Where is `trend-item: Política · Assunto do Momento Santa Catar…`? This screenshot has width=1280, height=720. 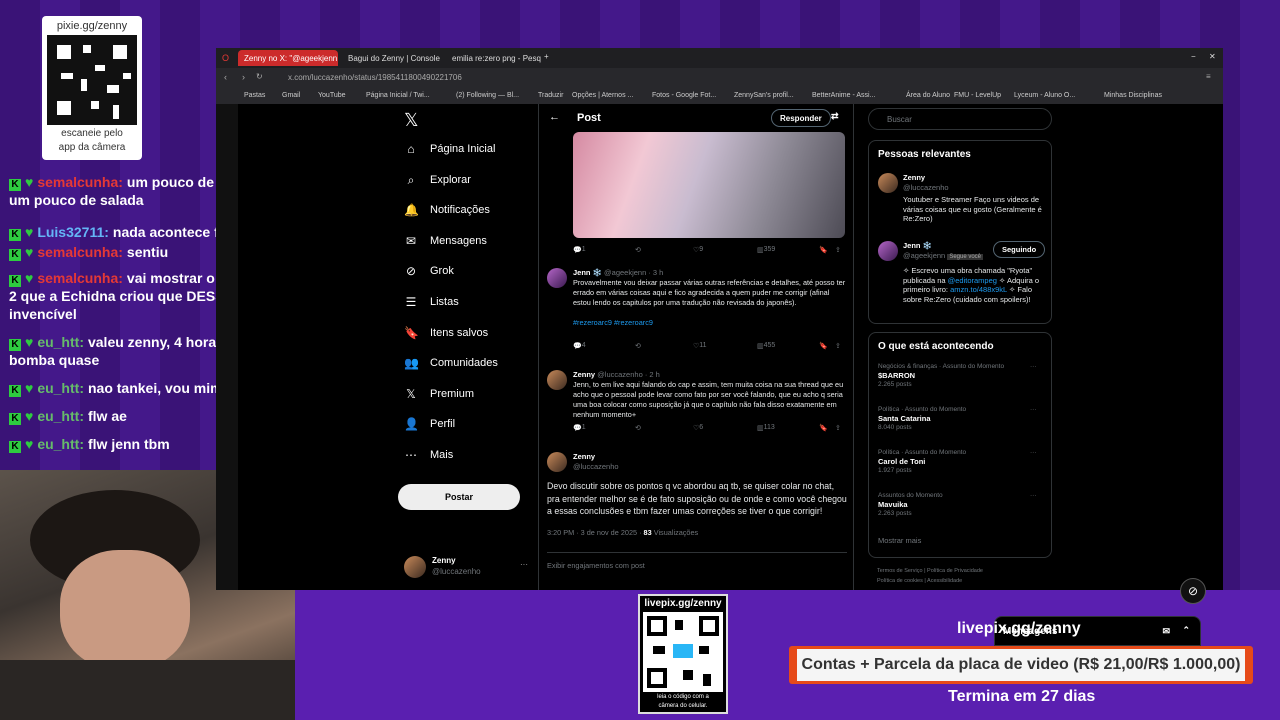 trend-item: Política · Assunto do Momento Santa Catar… is located at coordinates (957, 419).